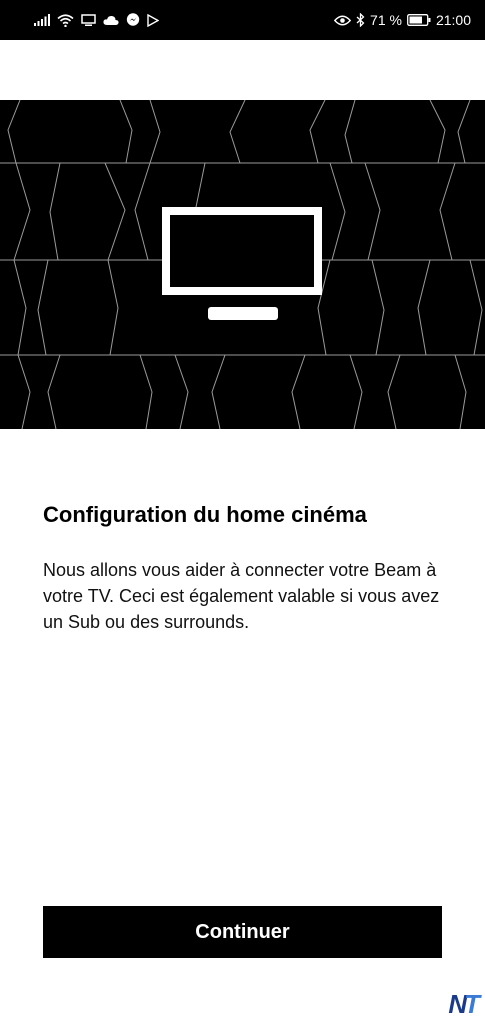  Describe the element at coordinates (205, 514) in the screenshot. I see `page-title: Configuration du home cinéma` at that location.